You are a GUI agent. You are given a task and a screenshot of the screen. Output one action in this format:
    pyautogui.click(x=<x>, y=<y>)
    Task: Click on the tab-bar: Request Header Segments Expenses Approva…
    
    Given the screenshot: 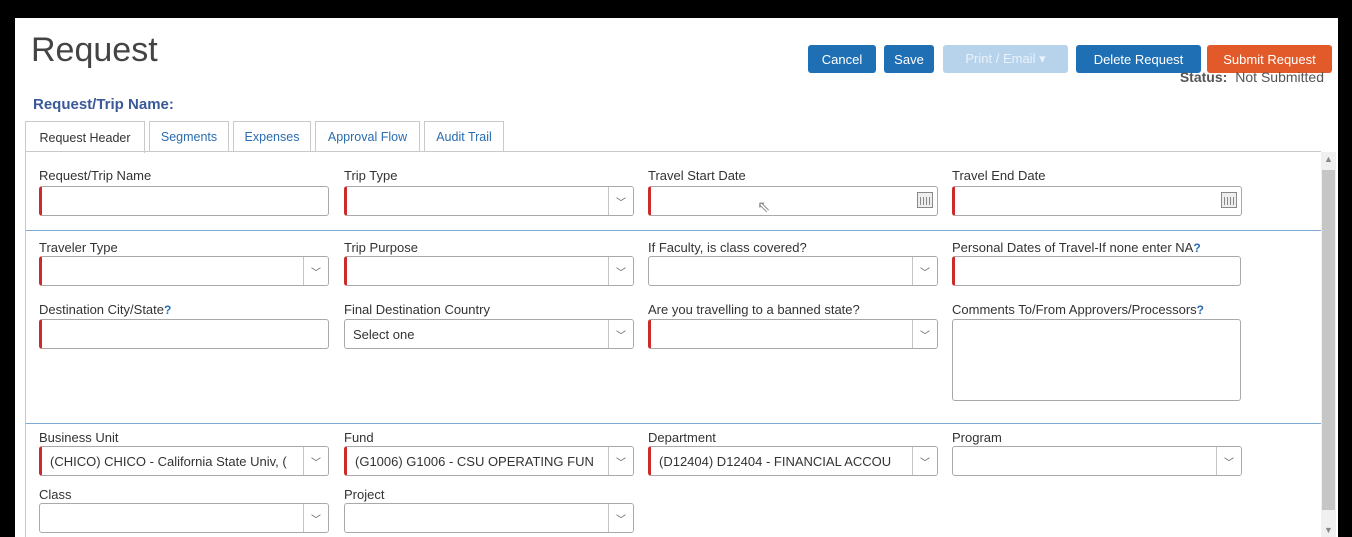 What is the action you would take?
    pyautogui.click(x=266, y=137)
    